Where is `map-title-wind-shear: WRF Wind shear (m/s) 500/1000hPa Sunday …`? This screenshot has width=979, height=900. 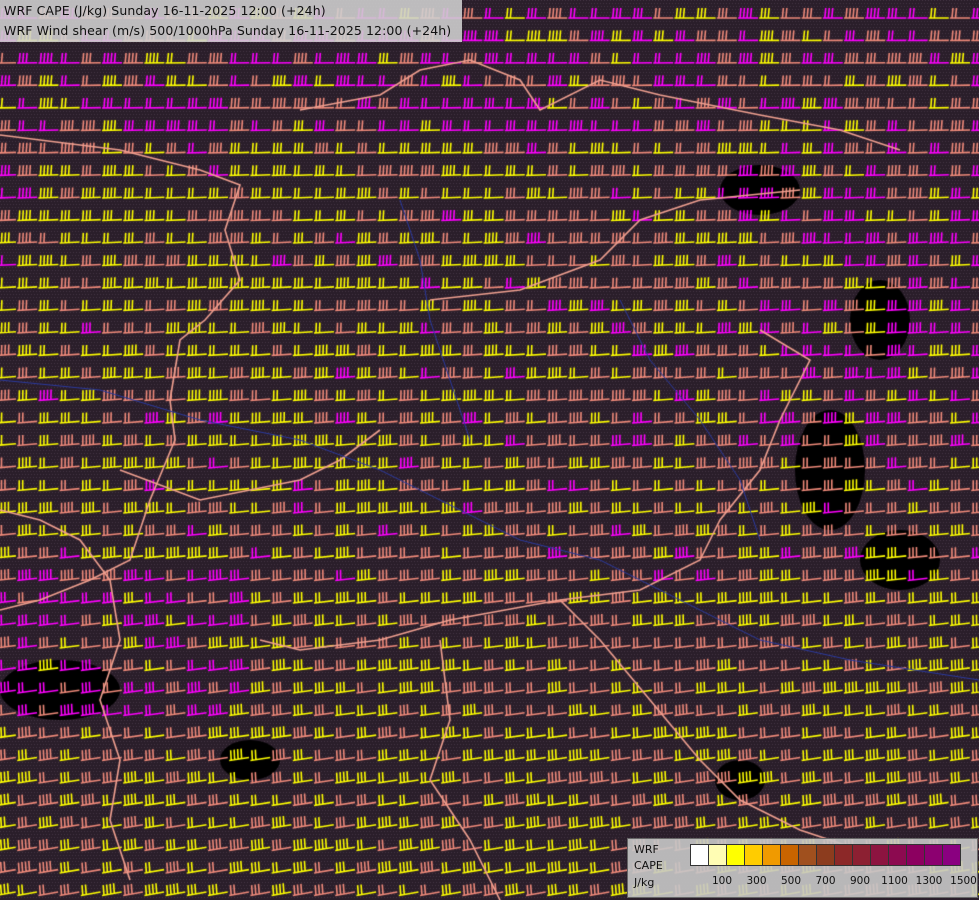 map-title-wind-shear: WRF Wind shear (m/s) 500/1000hPa Sunday … is located at coordinates (228, 30).